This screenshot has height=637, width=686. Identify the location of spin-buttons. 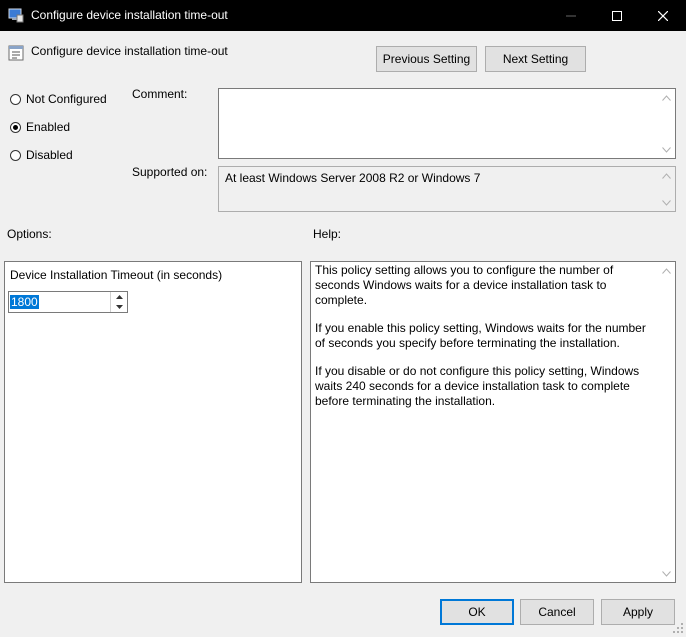
(118, 302).